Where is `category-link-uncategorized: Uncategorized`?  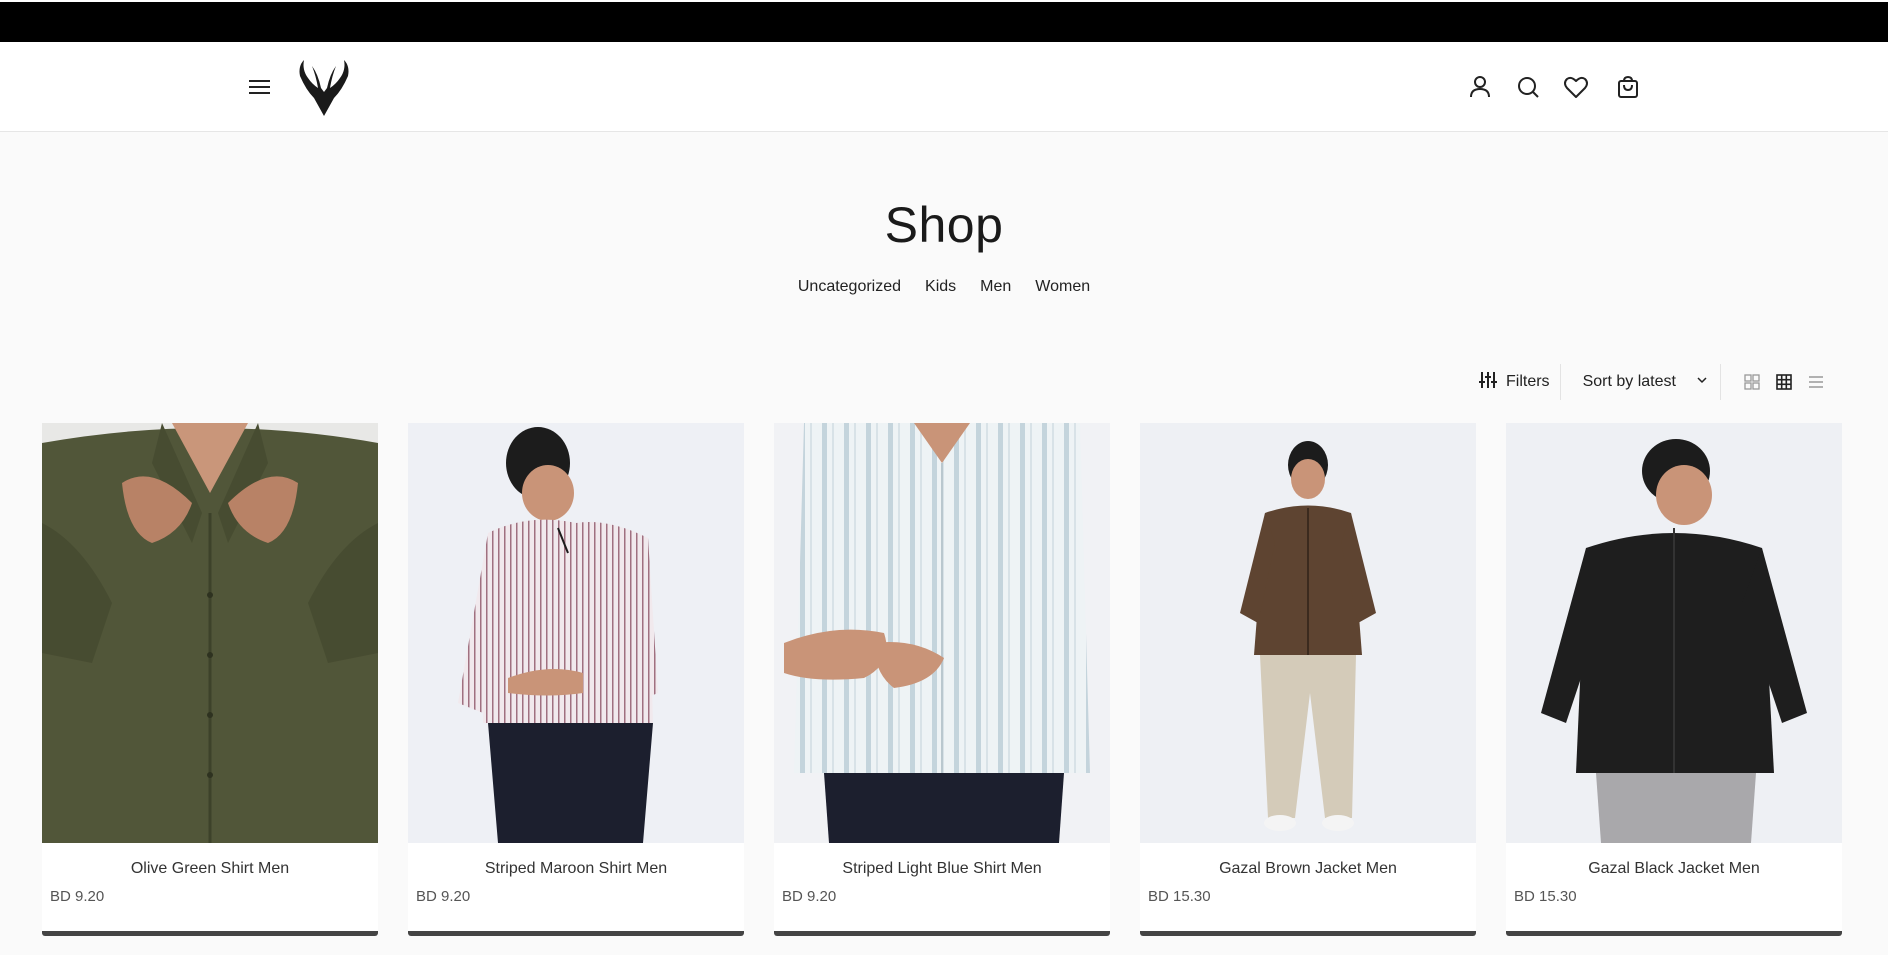
category-link-uncategorized: Uncategorized is located at coordinates (849, 287).